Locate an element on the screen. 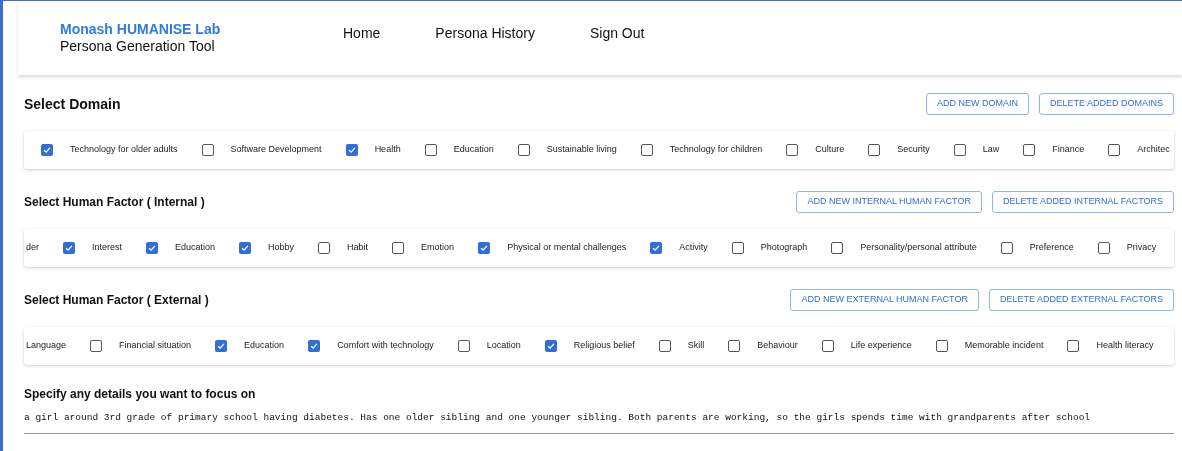 This screenshot has height=451, width=1182. checkbox-label: Life experience is located at coordinates (881, 346).